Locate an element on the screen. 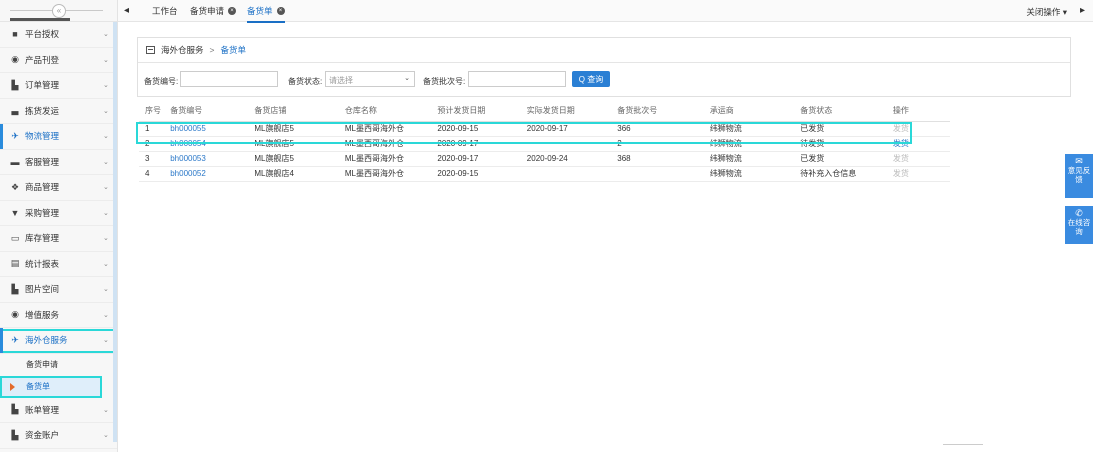  sidebar-item-4: ✈ 物流管理 ⌄ is located at coordinates (58, 137).